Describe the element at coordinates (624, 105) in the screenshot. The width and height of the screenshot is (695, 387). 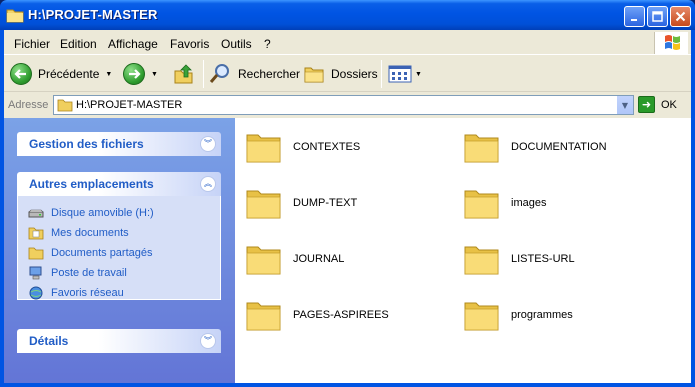
I see `address-dropdown-icon: ▼` at that location.